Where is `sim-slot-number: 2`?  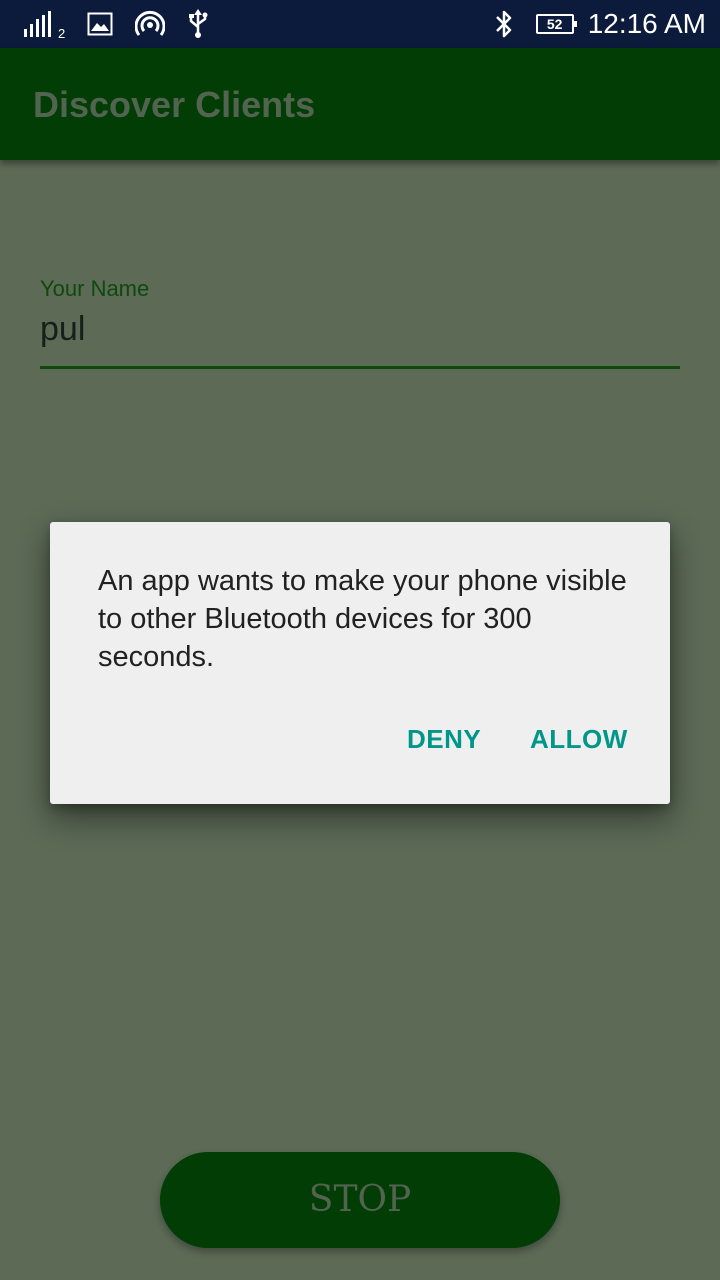
sim-slot-number: 2 is located at coordinates (62, 33).